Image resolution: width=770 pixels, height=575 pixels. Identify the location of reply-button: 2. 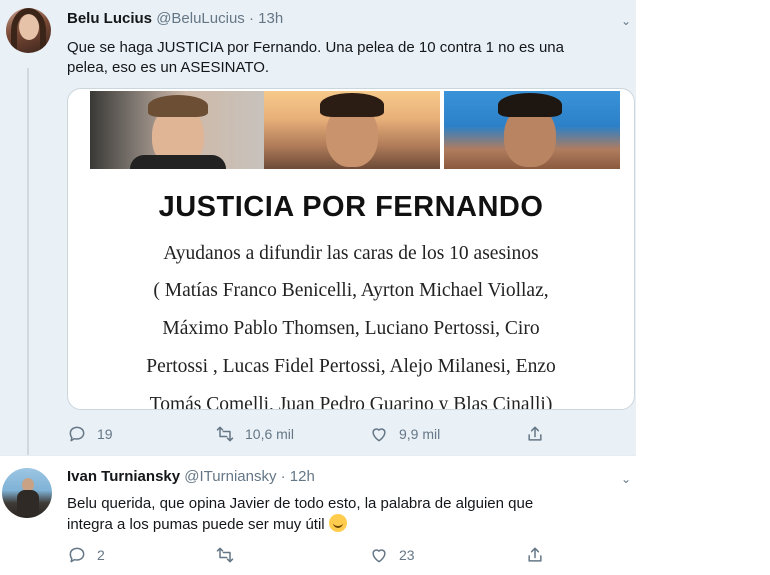
(86, 555).